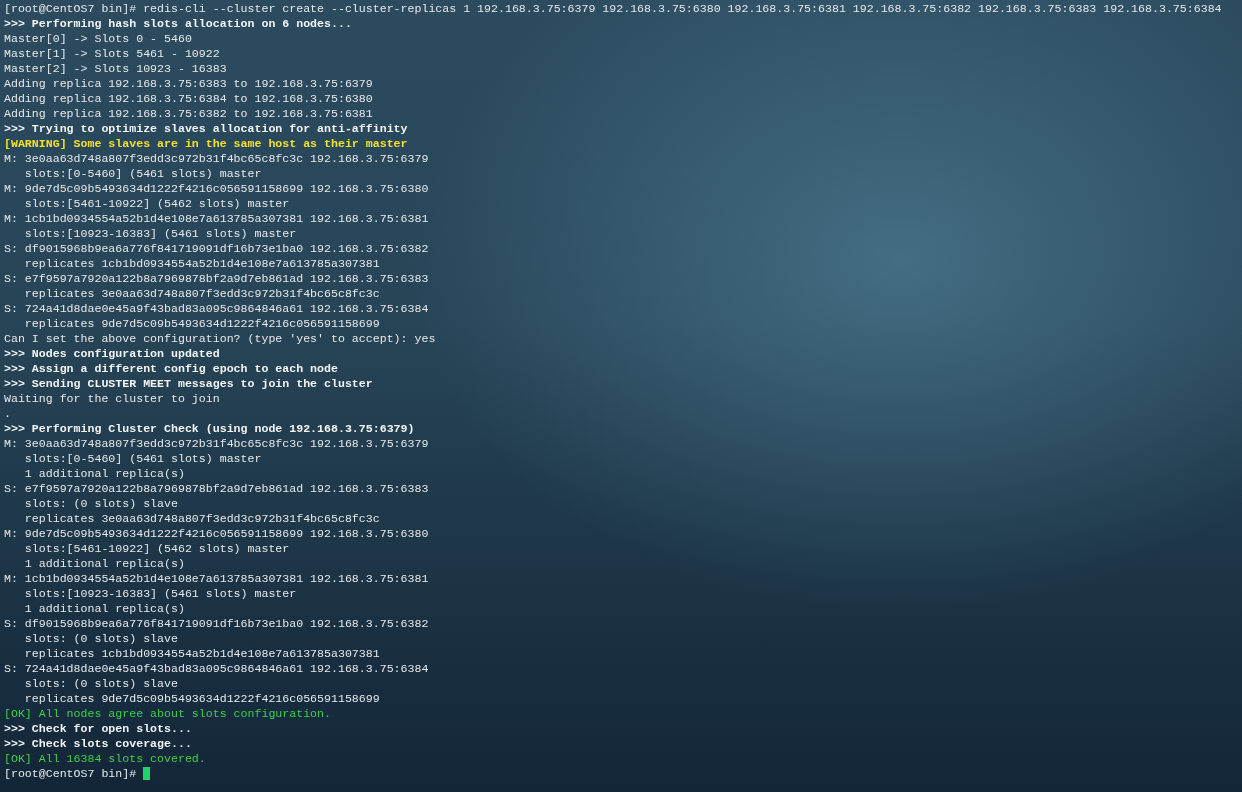 The width and height of the screenshot is (1242, 792). Describe the element at coordinates (70, 773) in the screenshot. I see `terminal-line: [root@CentOS7 bin]#` at that location.